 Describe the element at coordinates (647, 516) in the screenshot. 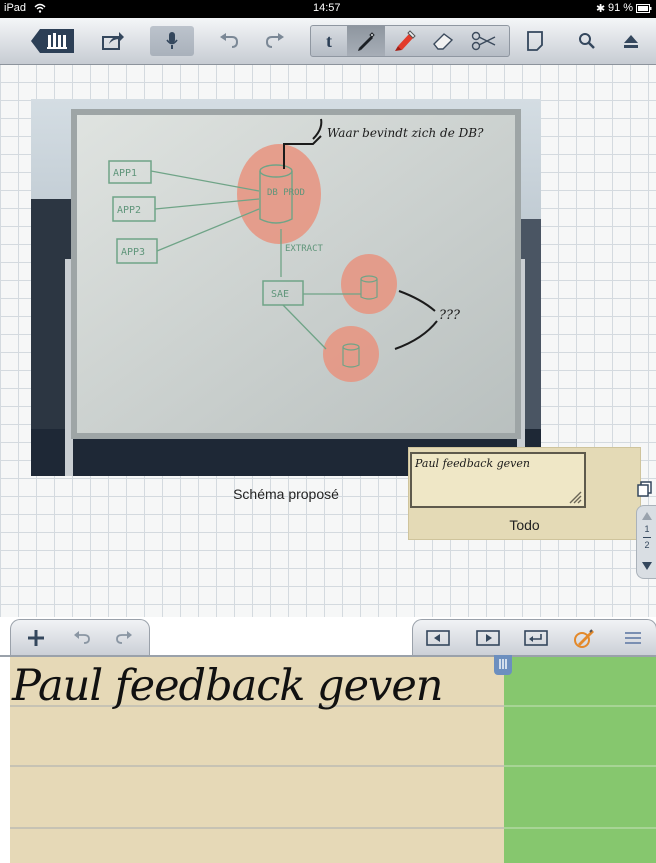

I see `previous-page-icon` at that location.